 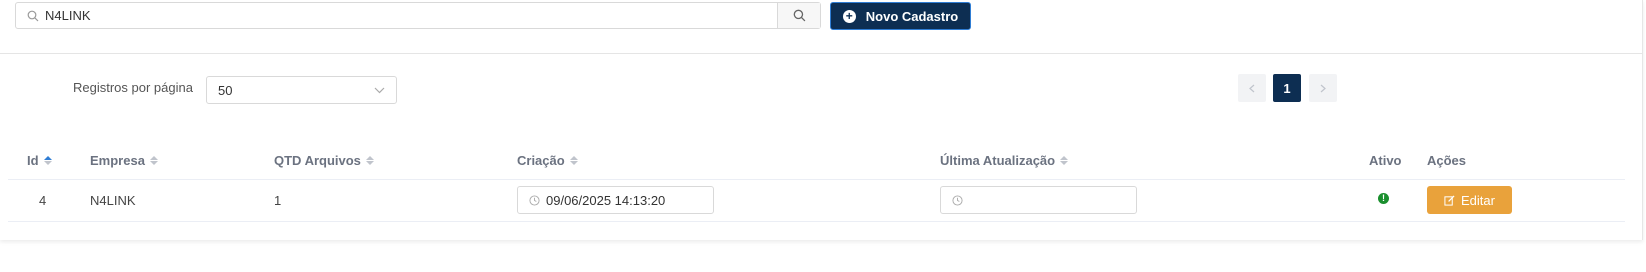 I want to click on search-input, so click(x=395, y=15).